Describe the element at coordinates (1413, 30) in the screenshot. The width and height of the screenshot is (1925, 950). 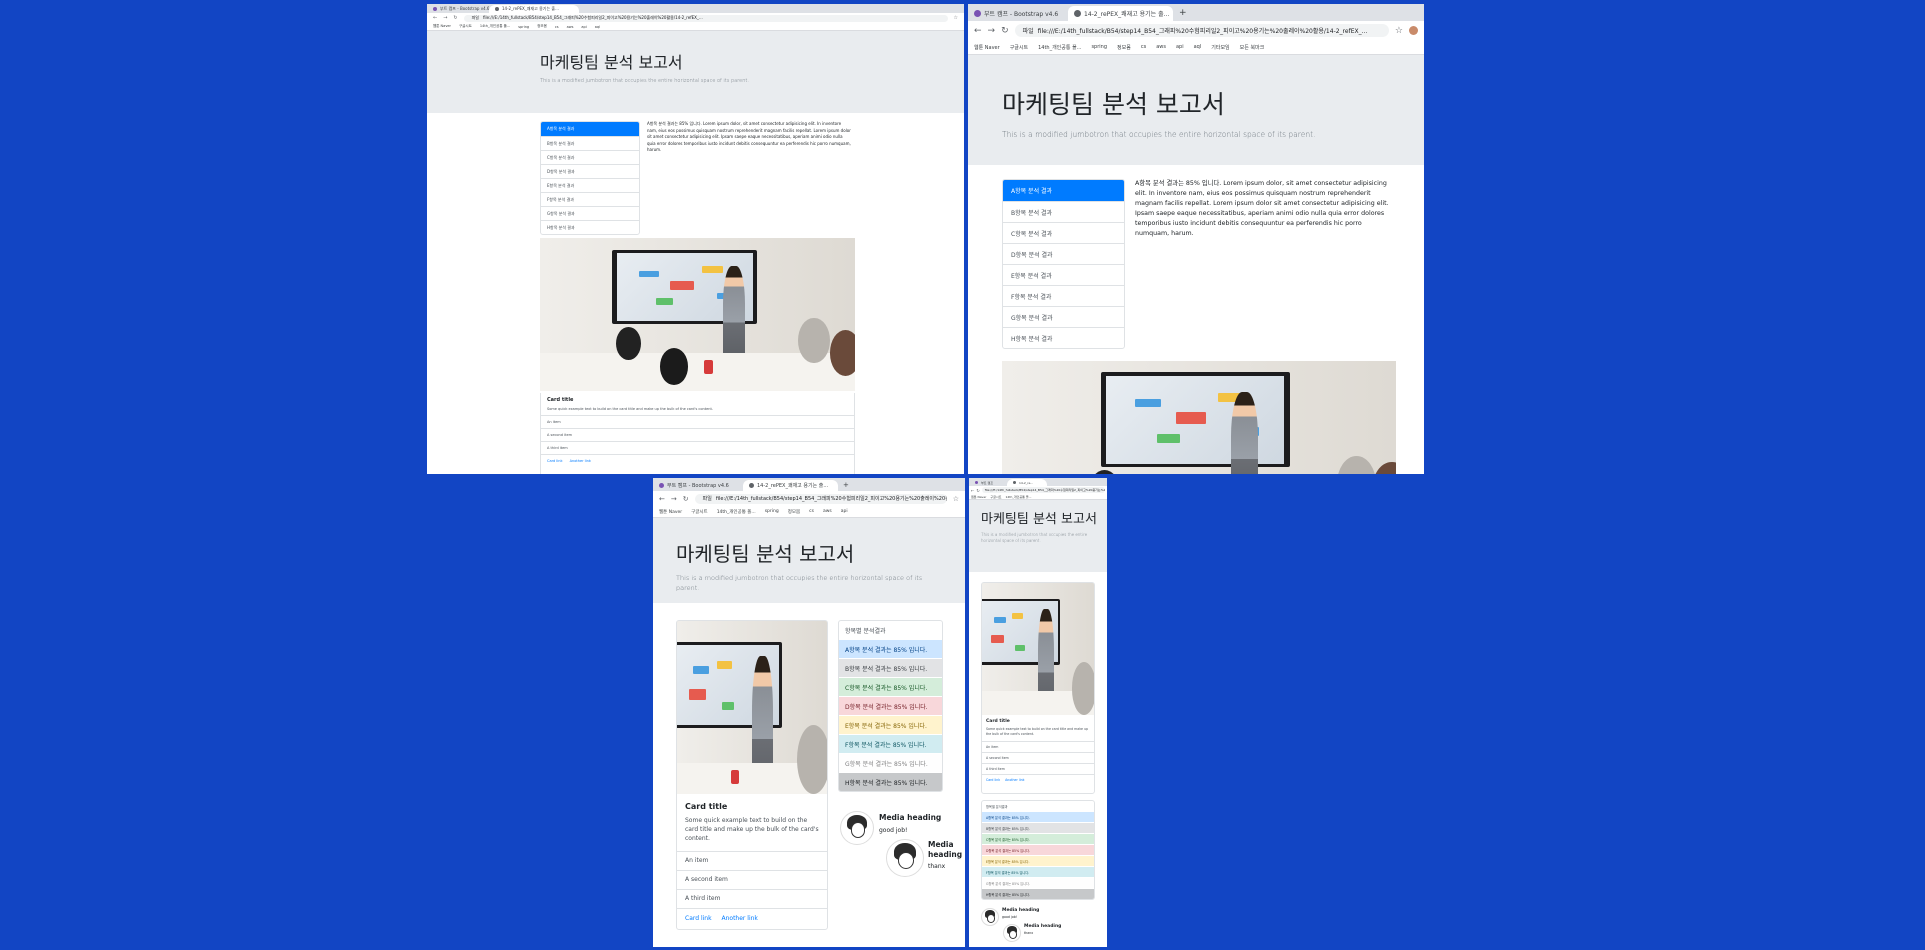
I see `profile-icon` at that location.